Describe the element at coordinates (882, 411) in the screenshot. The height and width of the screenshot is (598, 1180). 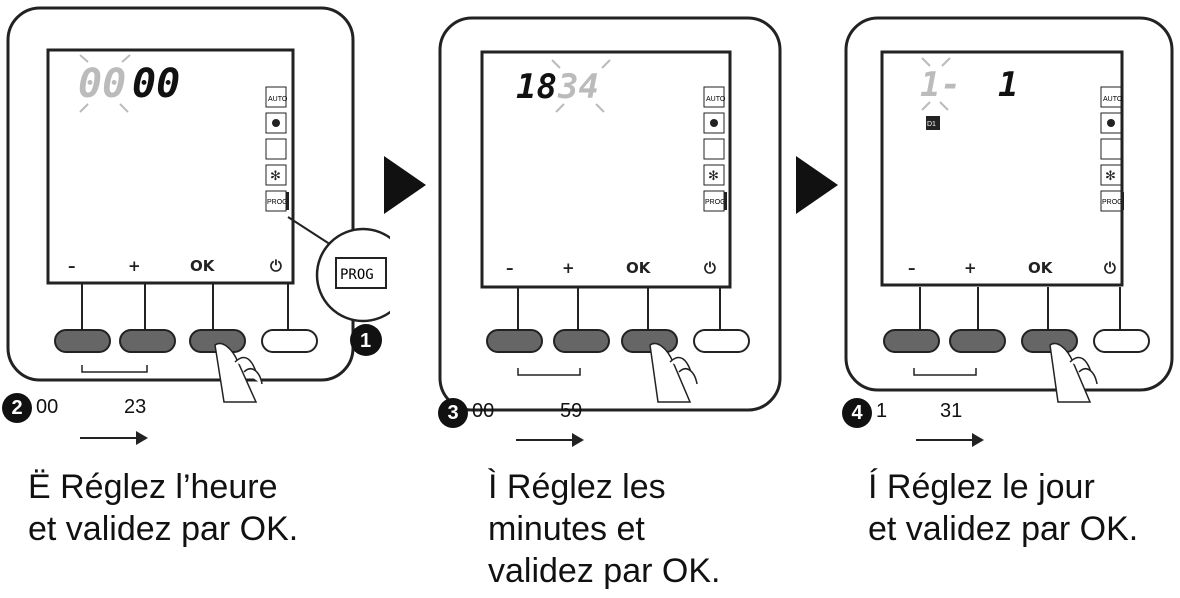
I see `range-from: 1` at that location.